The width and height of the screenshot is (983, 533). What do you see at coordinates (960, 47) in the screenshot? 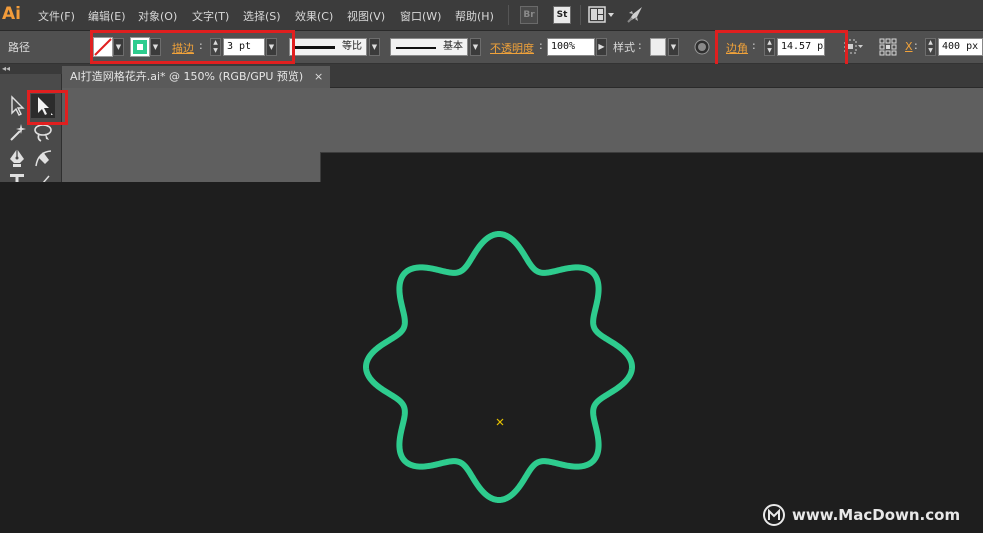
I see `x-field: 400 px` at bounding box center [960, 47].